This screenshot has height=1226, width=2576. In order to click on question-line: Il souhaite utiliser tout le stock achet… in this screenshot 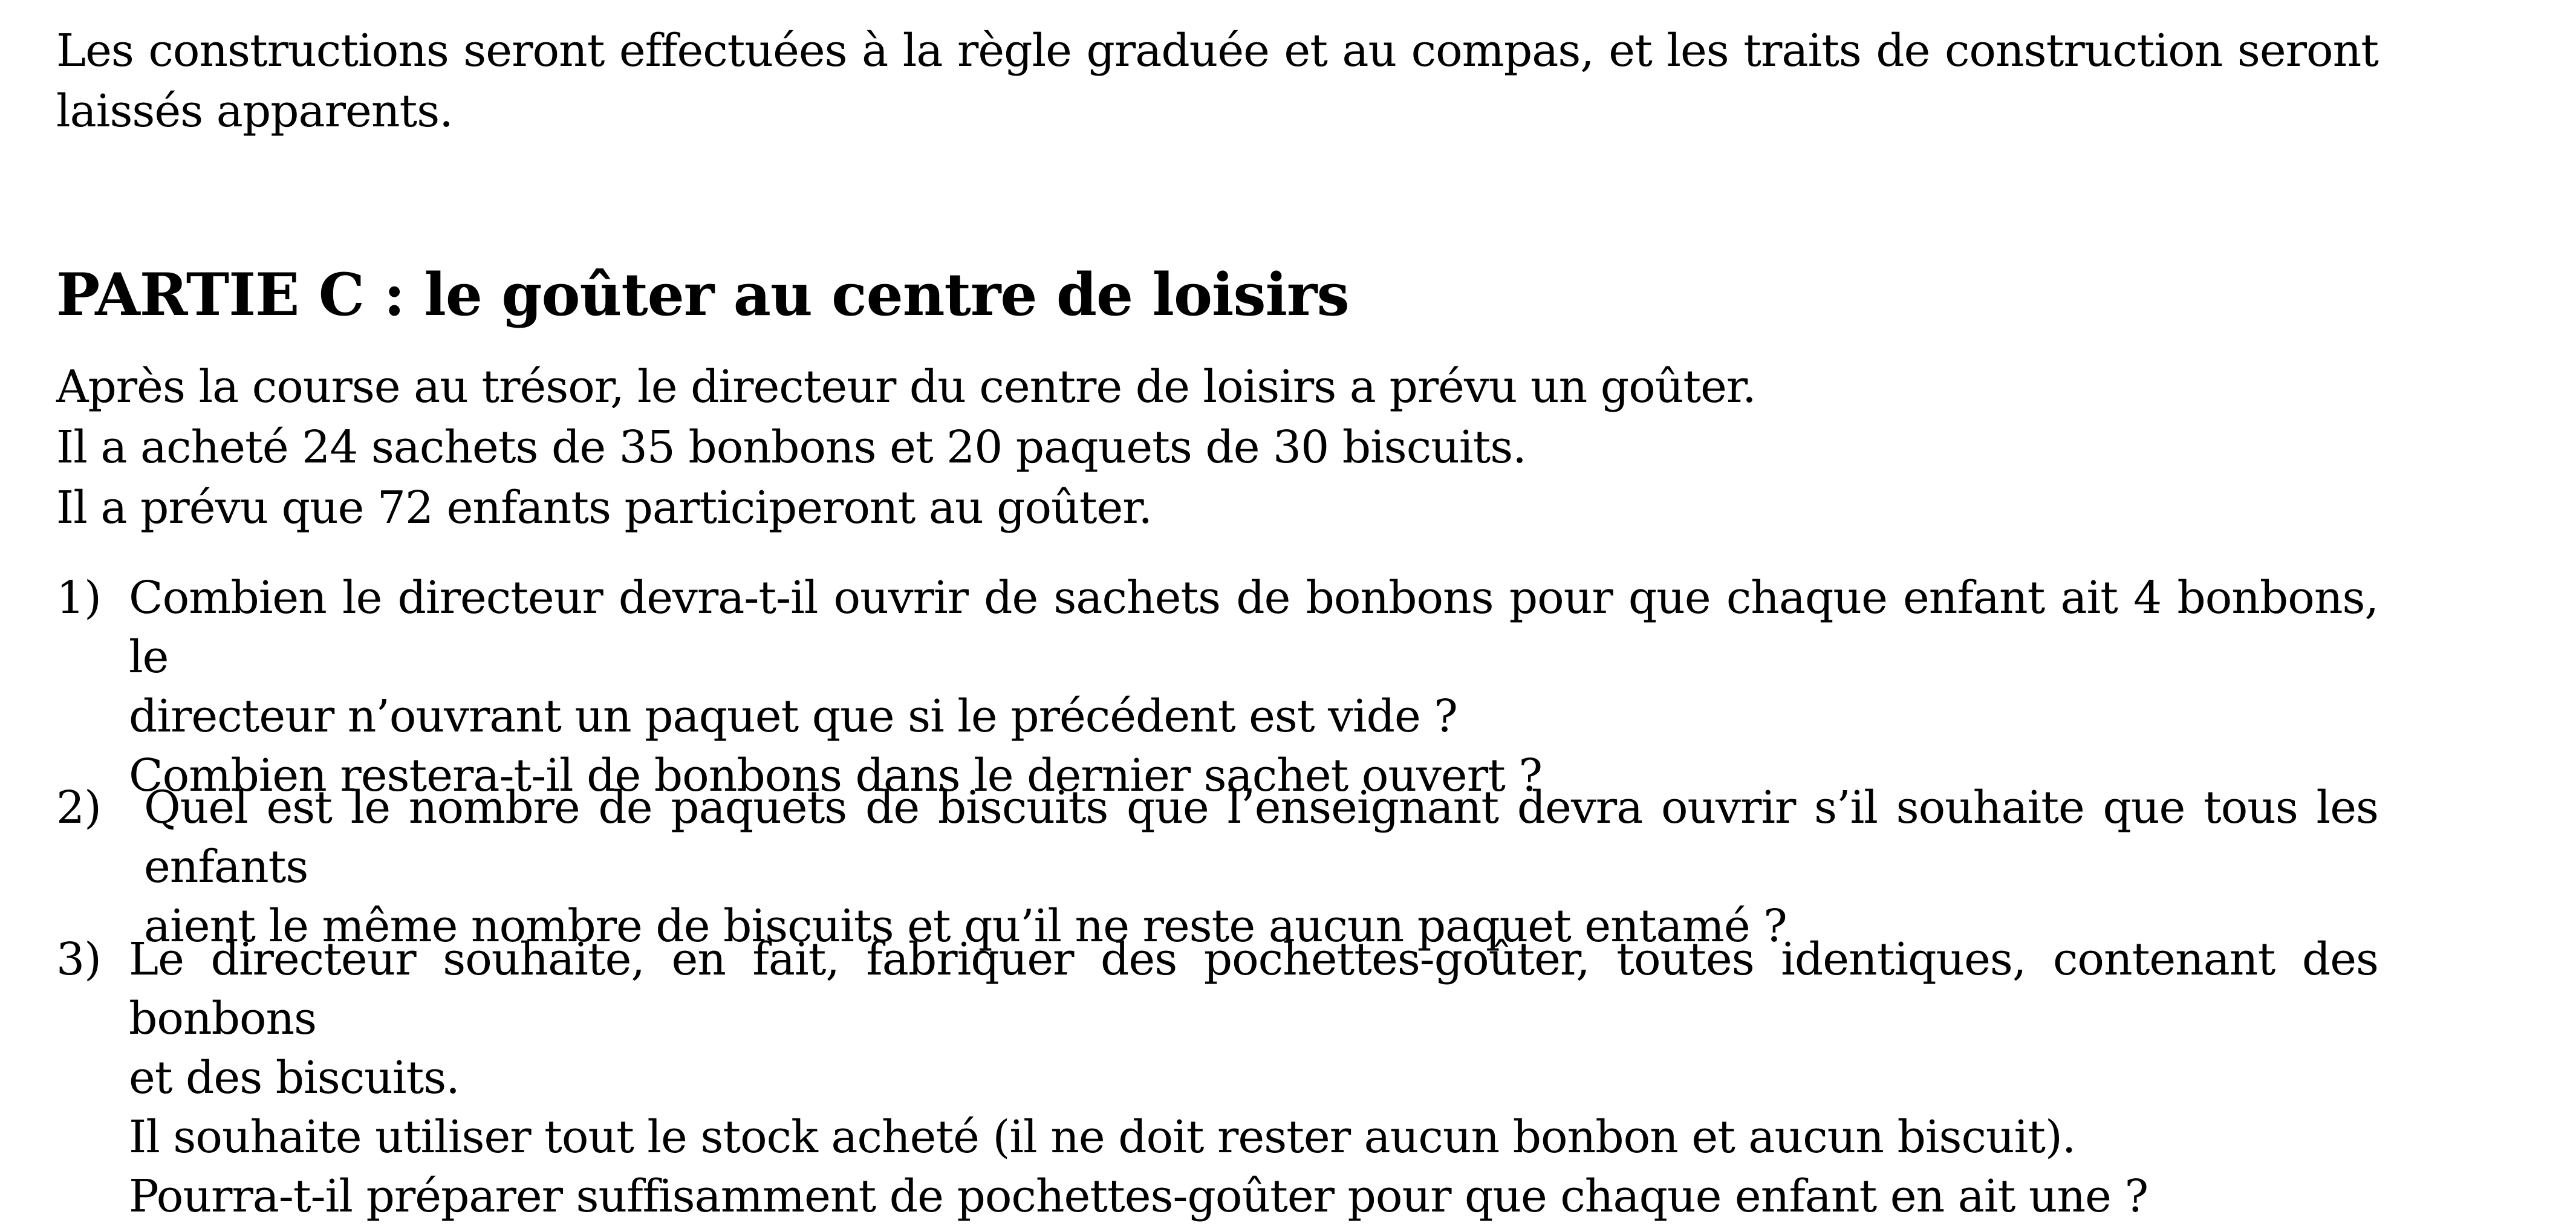, I will do `click(1103, 1137)`.